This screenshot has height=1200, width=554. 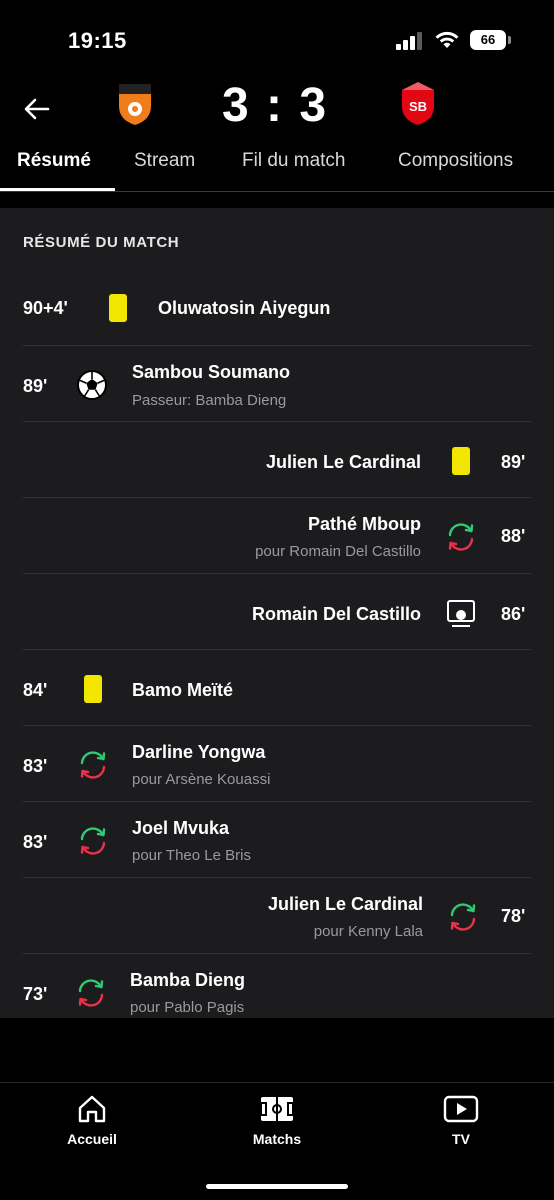 I want to click on event-player: Bamo Meïté, so click(x=183, y=690).